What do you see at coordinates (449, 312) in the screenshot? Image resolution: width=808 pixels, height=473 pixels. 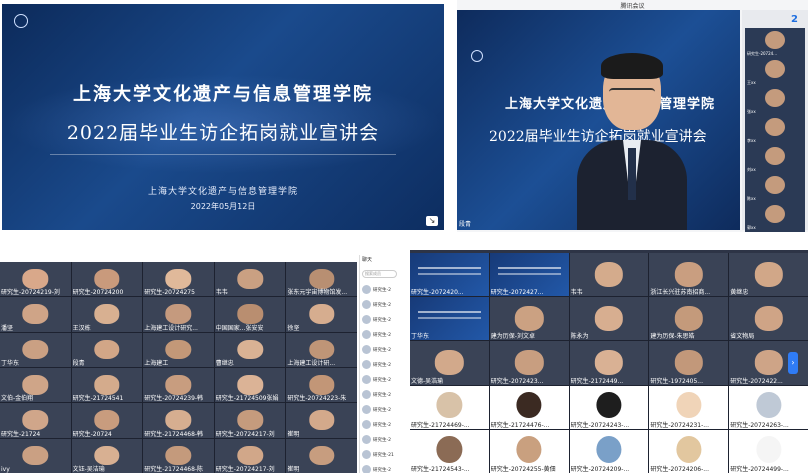 I see `slide-thumbnail` at bounding box center [449, 312].